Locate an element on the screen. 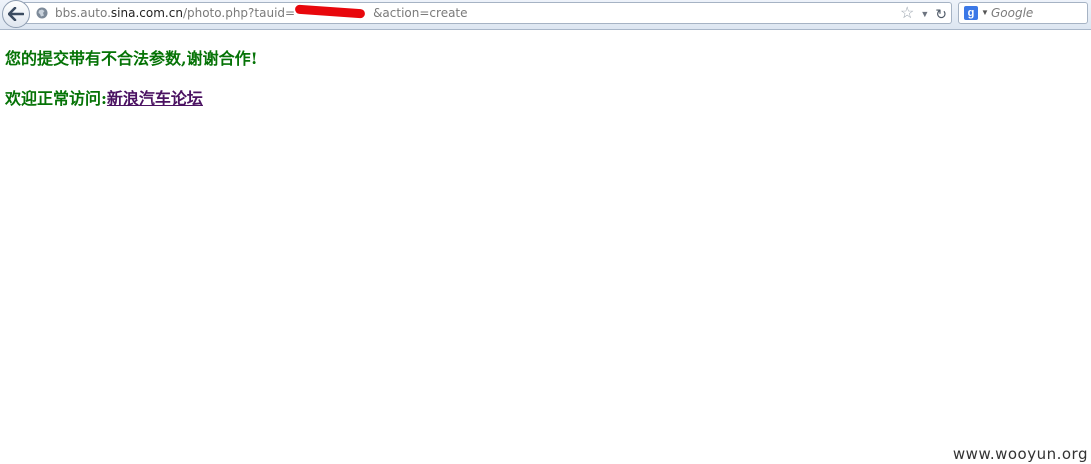  globe-icon is located at coordinates (42, 13).